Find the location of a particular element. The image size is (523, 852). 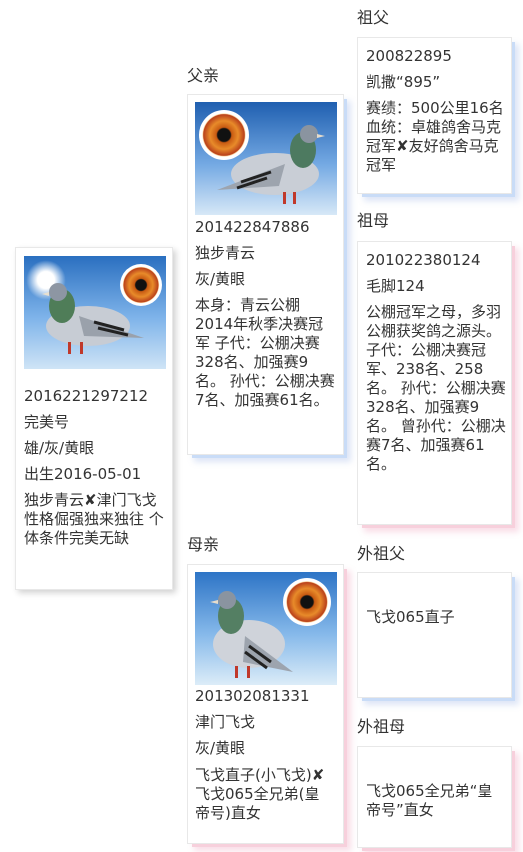

maternal-grandfather-notes: 飞戈065直子 is located at coordinates (410, 617).